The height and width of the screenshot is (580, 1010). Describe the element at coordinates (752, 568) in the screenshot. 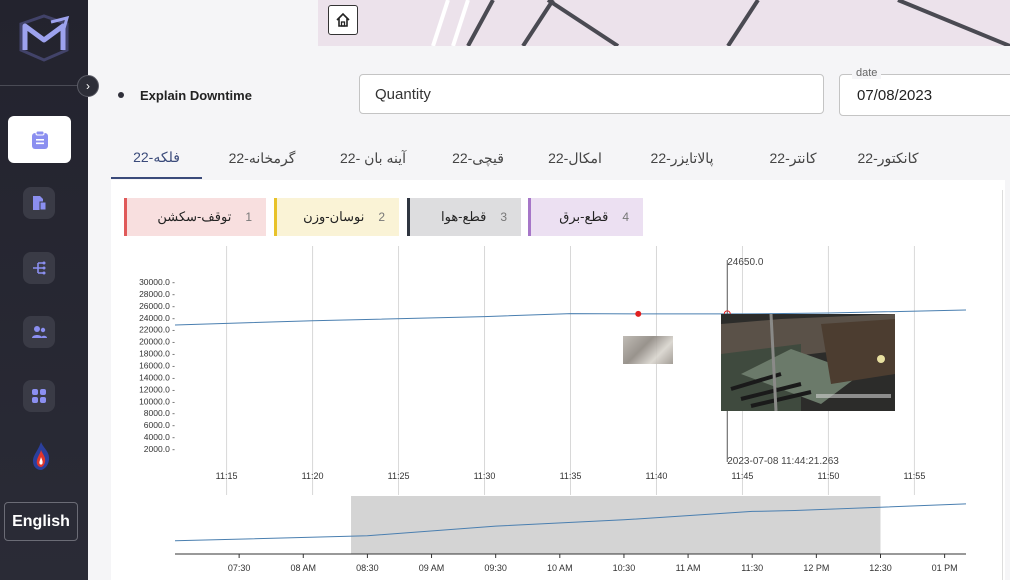

I see `overview-tick-label: 11:30` at that location.